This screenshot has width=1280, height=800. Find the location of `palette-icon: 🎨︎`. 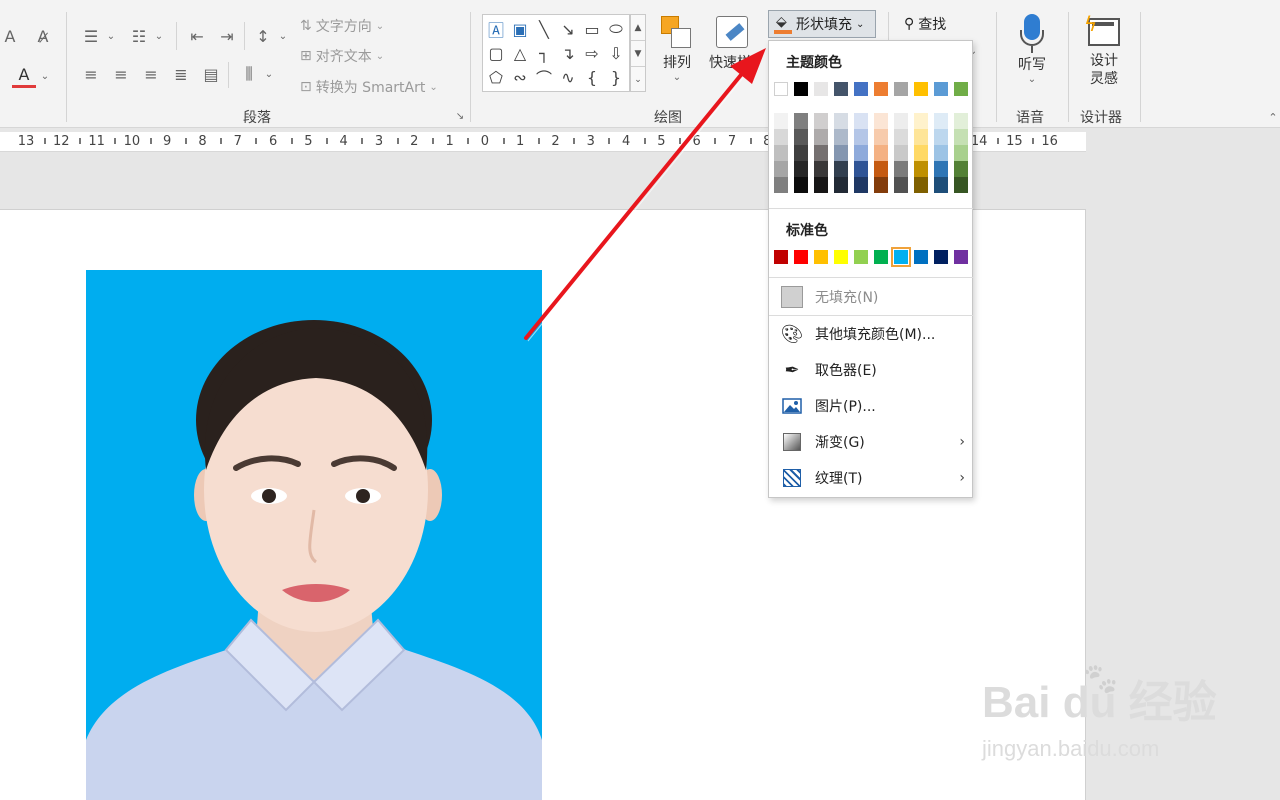

palette-icon: 🎨︎ is located at coordinates (792, 334).